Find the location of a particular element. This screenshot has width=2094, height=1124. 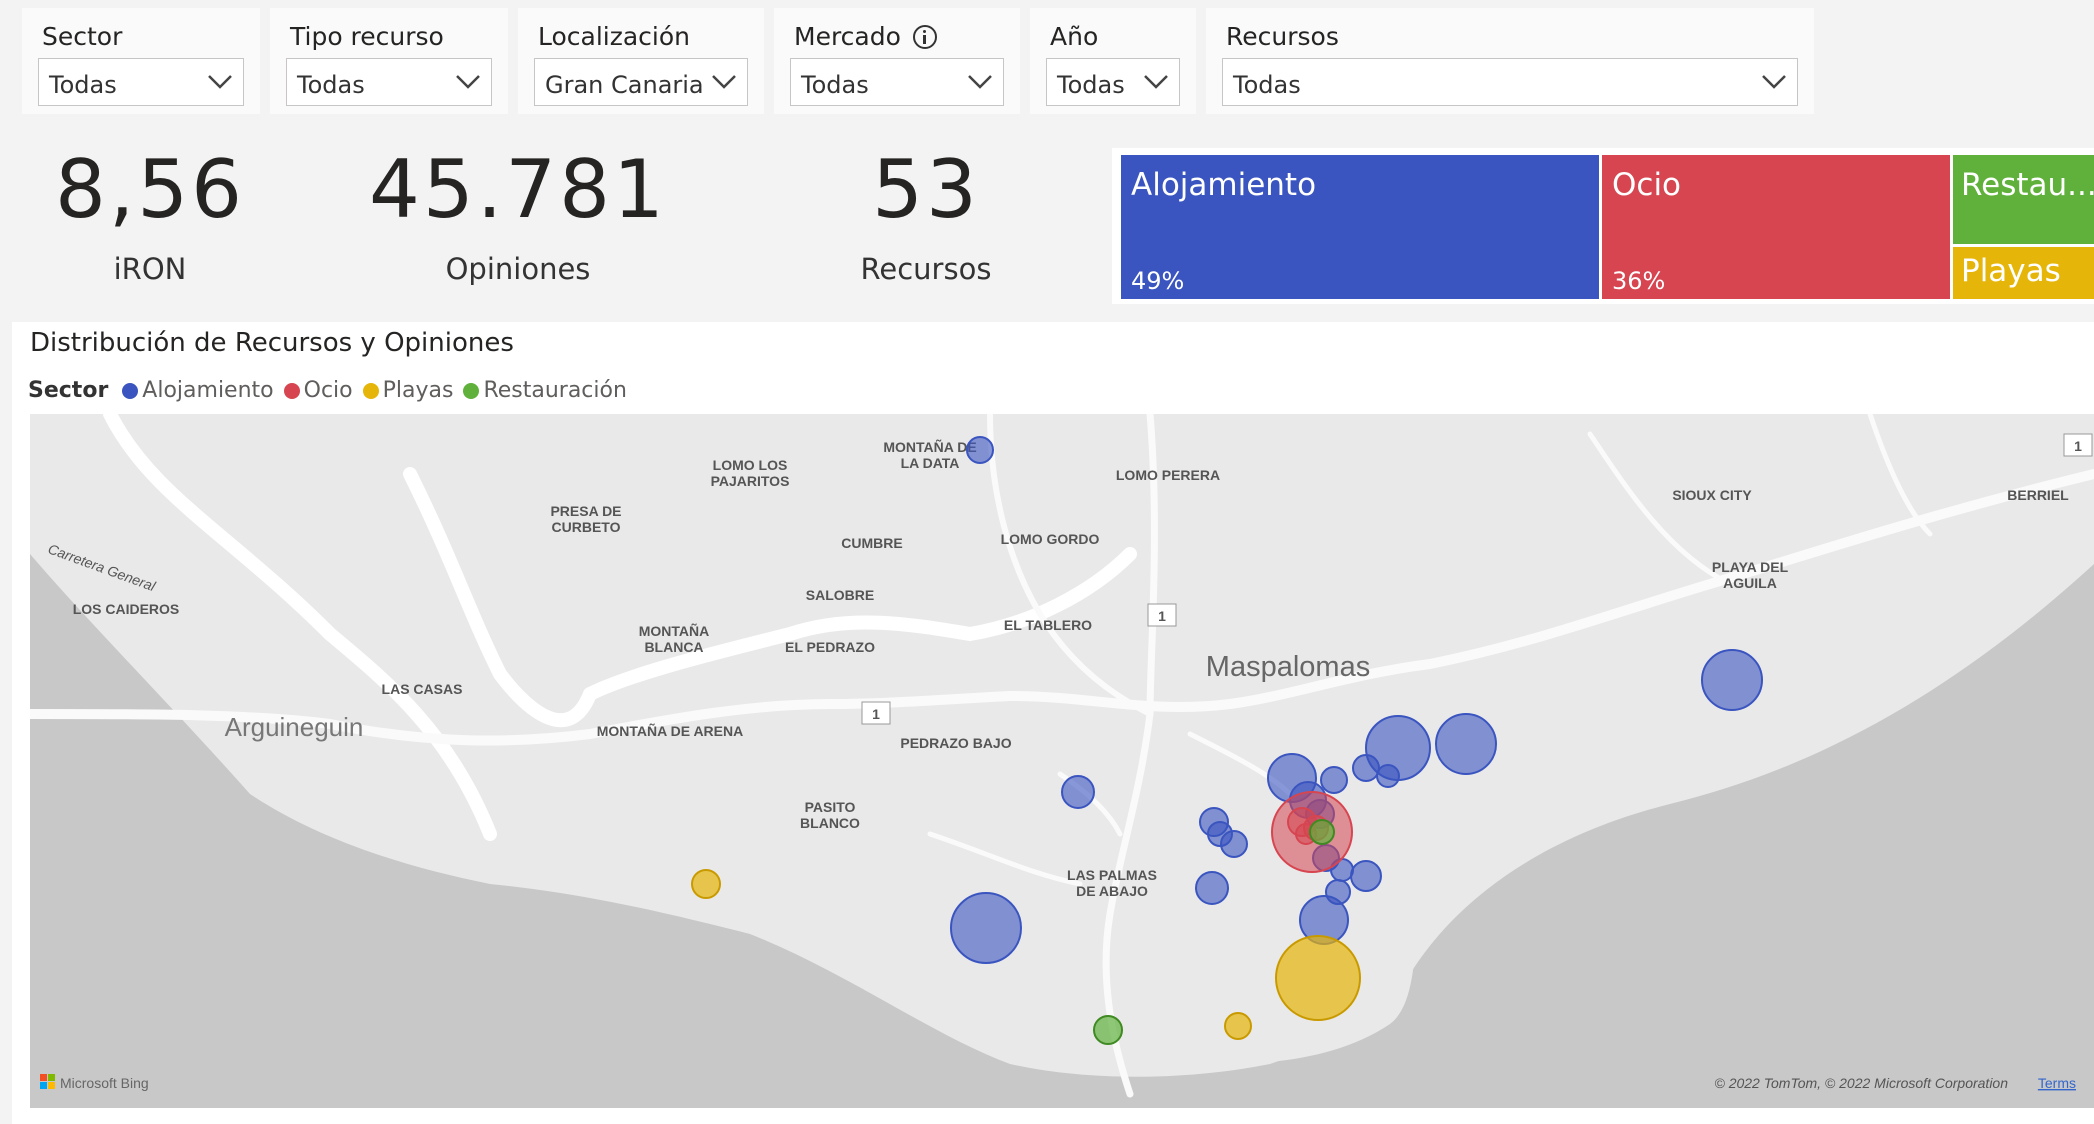

tile-name: Alojamiento is located at coordinates (1224, 185).